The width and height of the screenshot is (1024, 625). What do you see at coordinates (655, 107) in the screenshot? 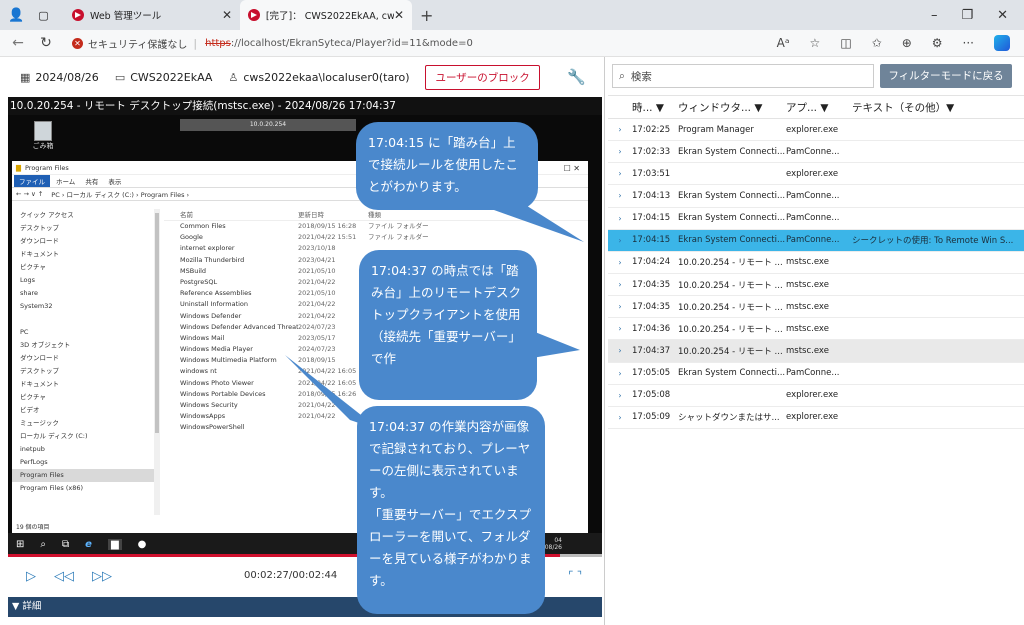
I see `col-time-header: 時... ▼` at bounding box center [655, 107].